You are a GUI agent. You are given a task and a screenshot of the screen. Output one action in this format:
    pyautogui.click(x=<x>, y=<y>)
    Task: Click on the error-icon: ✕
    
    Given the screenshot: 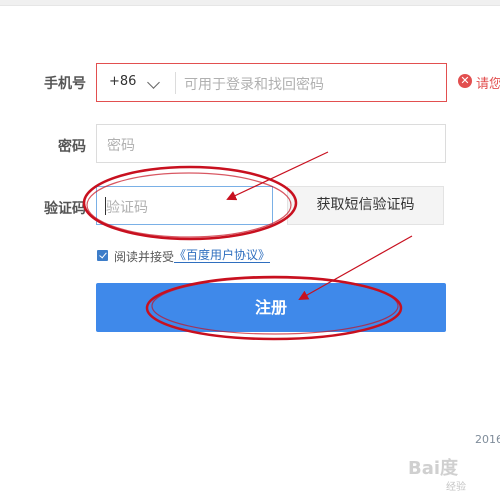 What is the action you would take?
    pyautogui.click(x=465, y=81)
    